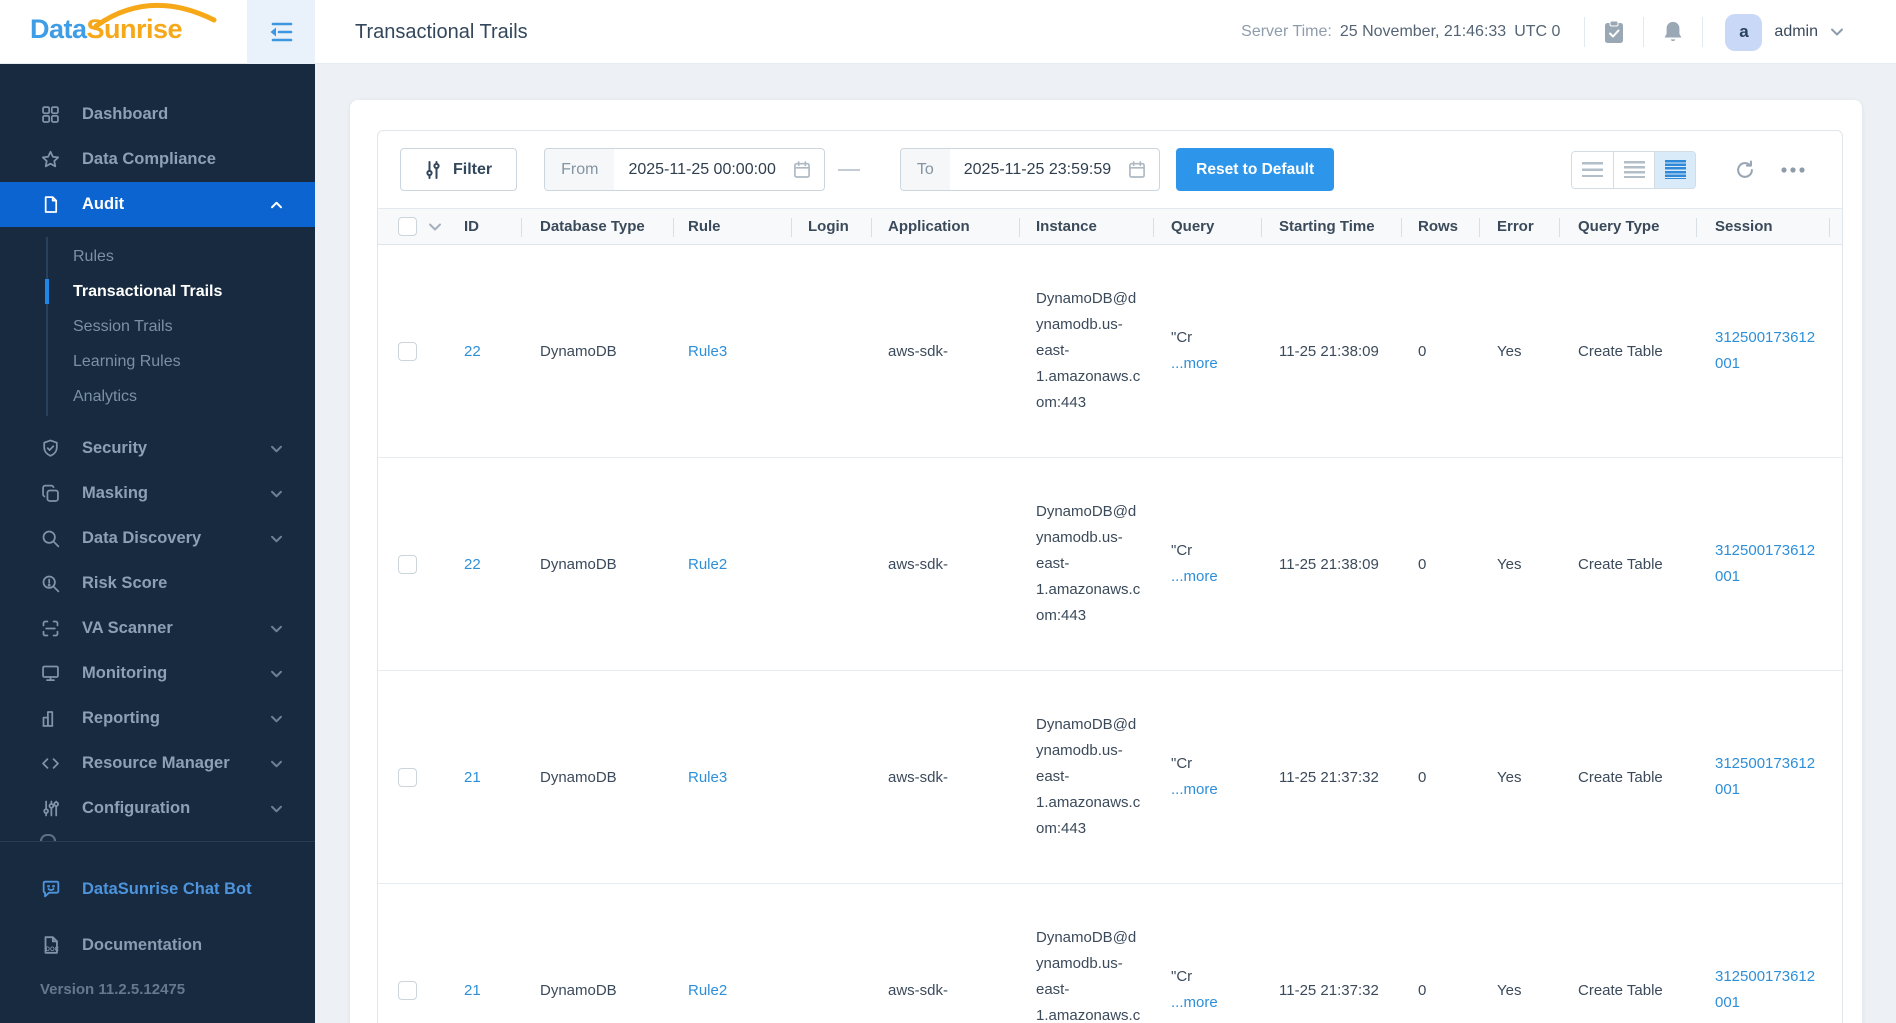  I want to click on clipboard-check-icon, so click(1614, 32).